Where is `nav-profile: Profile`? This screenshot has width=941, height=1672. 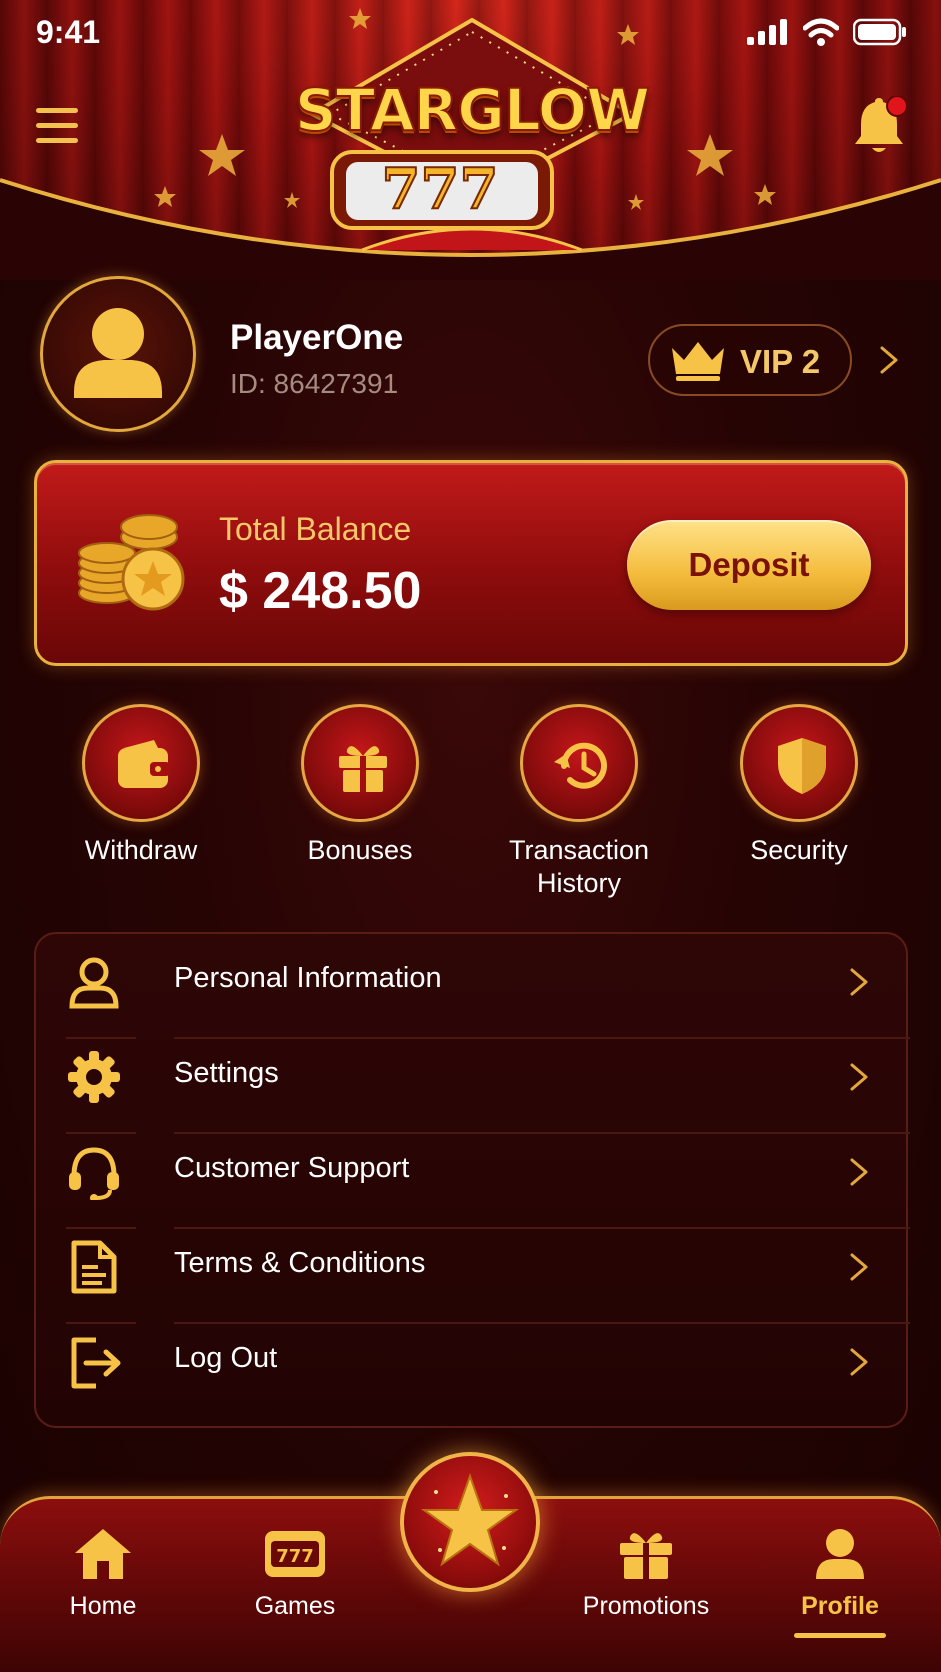 nav-profile: Profile is located at coordinates (840, 1574).